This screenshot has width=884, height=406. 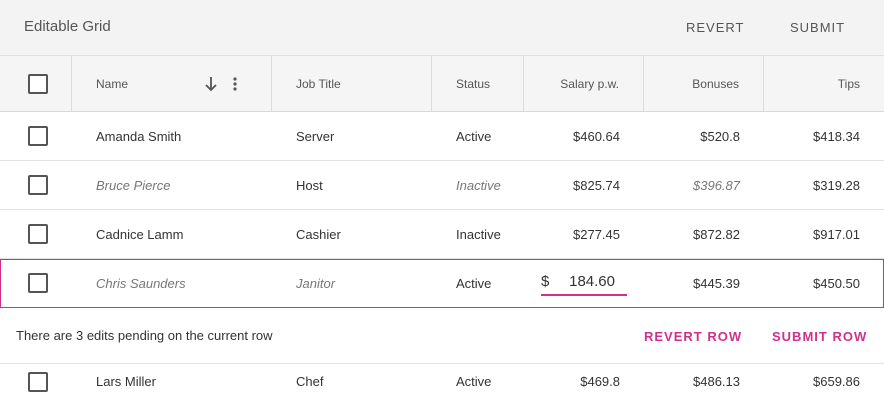 What do you see at coordinates (720, 136) in the screenshot?
I see `cell-bonuses: $520.8` at bounding box center [720, 136].